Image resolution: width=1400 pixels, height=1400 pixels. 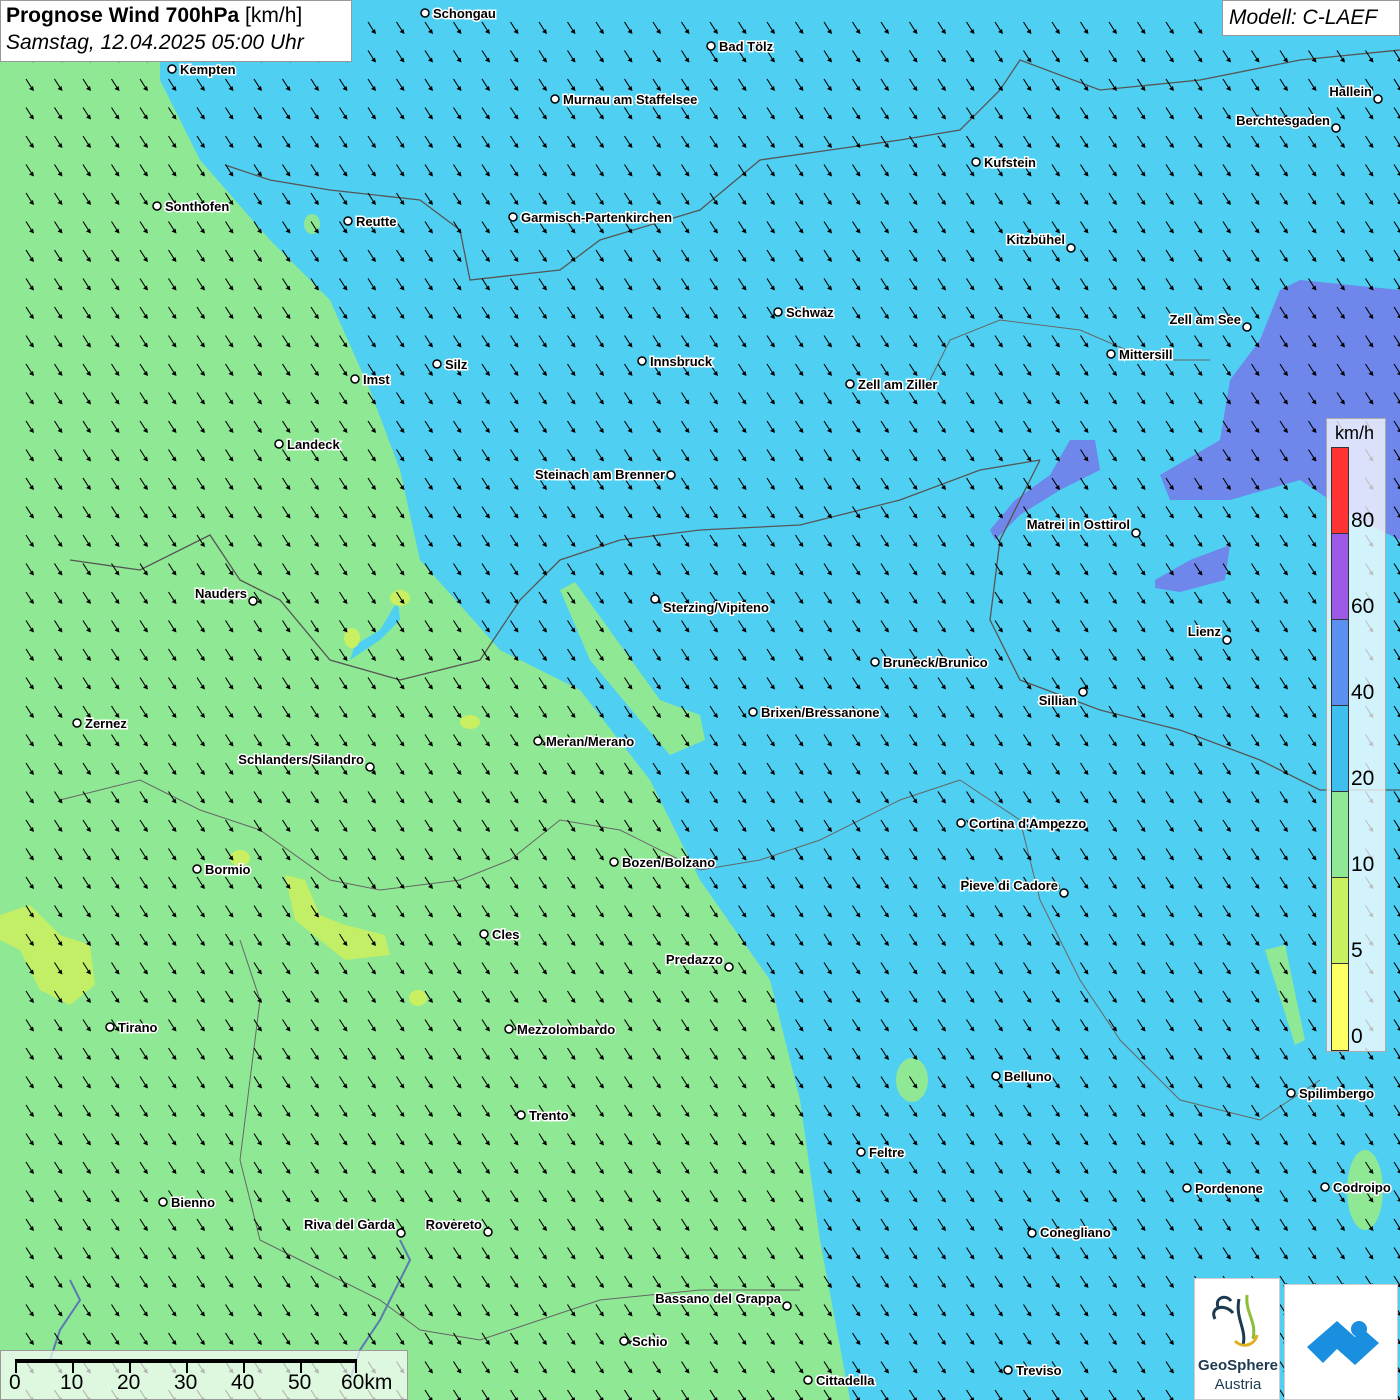 What do you see at coordinates (886, 1152) in the screenshot?
I see `city-label: Feltre` at bounding box center [886, 1152].